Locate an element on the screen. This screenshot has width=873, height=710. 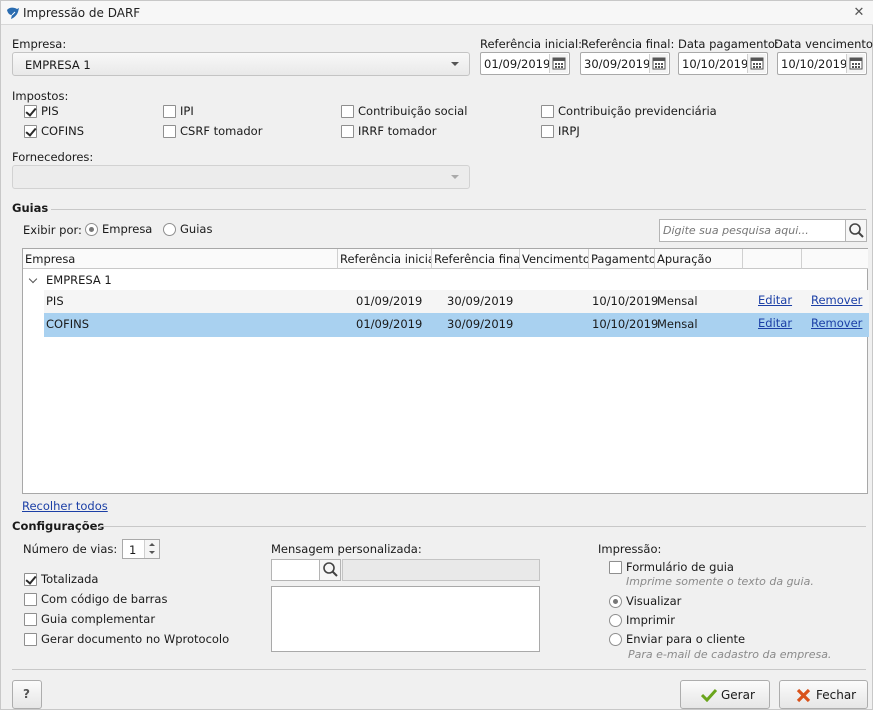
title-bar: Impressão de DARF ✕ is located at coordinates (437, 13).